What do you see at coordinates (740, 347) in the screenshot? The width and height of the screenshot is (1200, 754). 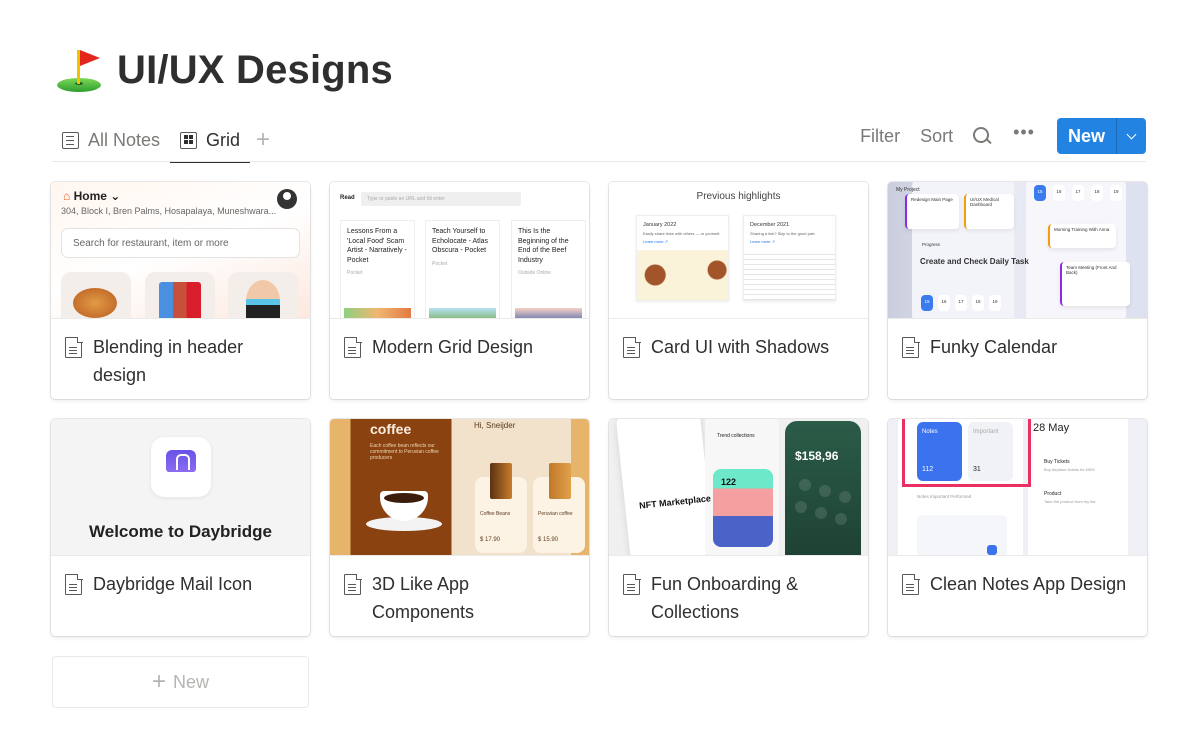 I see `card-title: Card UI with Shadows` at bounding box center [740, 347].